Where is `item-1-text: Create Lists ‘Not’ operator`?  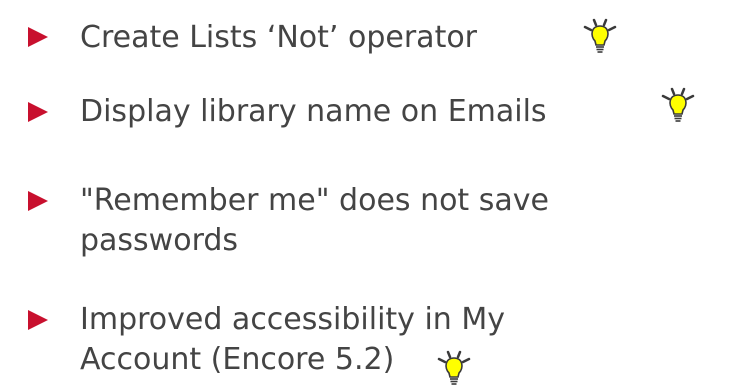
item-1-text: Create Lists ‘Not’ operator is located at coordinates (279, 37).